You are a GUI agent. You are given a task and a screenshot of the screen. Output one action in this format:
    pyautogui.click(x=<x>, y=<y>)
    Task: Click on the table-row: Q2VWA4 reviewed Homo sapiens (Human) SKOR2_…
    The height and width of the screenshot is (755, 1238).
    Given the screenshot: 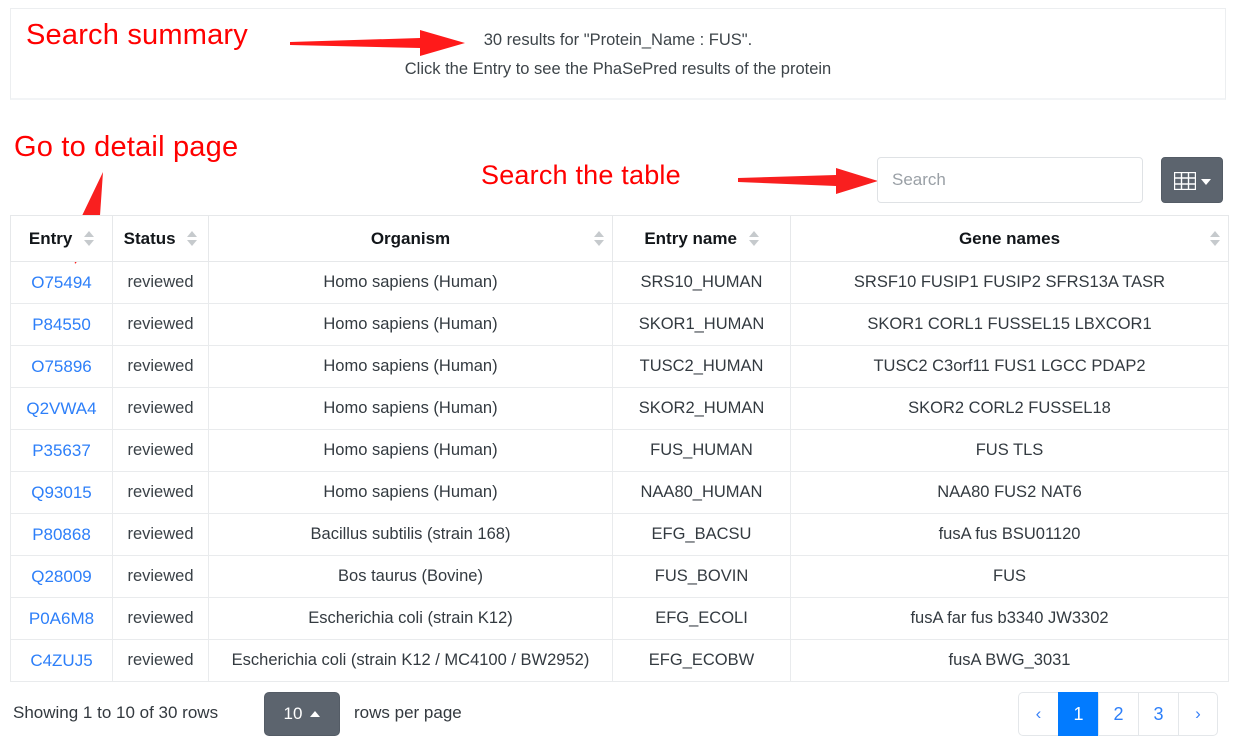 What is the action you would take?
    pyautogui.click(x=619, y=408)
    